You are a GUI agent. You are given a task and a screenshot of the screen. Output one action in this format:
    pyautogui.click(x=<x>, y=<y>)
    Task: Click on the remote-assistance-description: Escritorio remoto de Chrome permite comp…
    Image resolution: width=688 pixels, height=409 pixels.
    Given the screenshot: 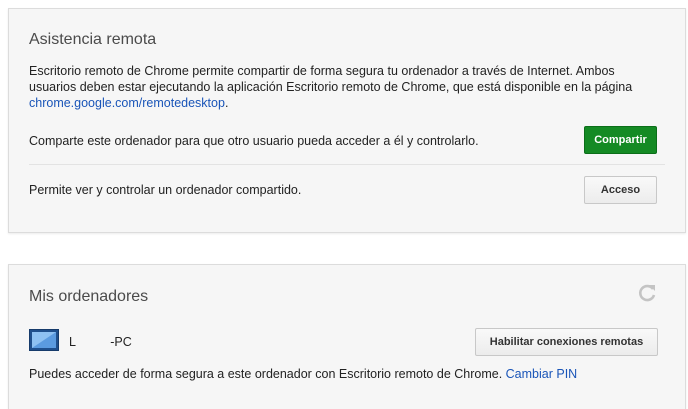 What is the action you would take?
    pyautogui.click(x=349, y=87)
    